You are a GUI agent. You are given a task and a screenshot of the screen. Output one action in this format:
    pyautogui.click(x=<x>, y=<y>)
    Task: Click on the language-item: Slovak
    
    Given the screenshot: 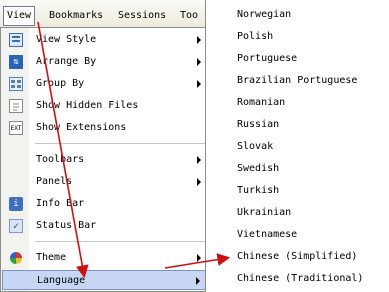 What is the action you would take?
    pyautogui.click(x=255, y=147)
    